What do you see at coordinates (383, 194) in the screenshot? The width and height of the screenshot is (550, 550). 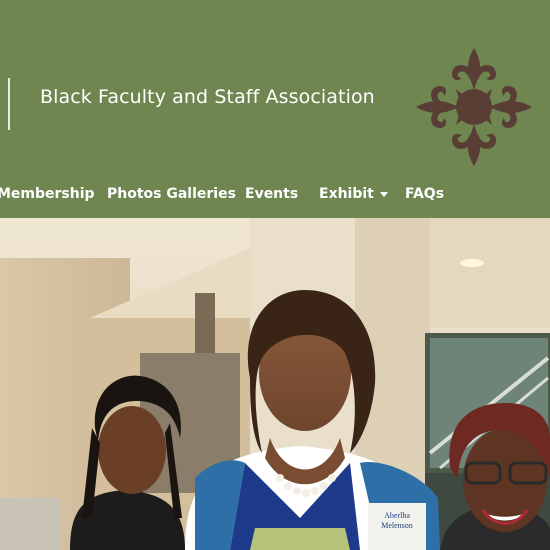 I see `chevron-down-icon` at bounding box center [383, 194].